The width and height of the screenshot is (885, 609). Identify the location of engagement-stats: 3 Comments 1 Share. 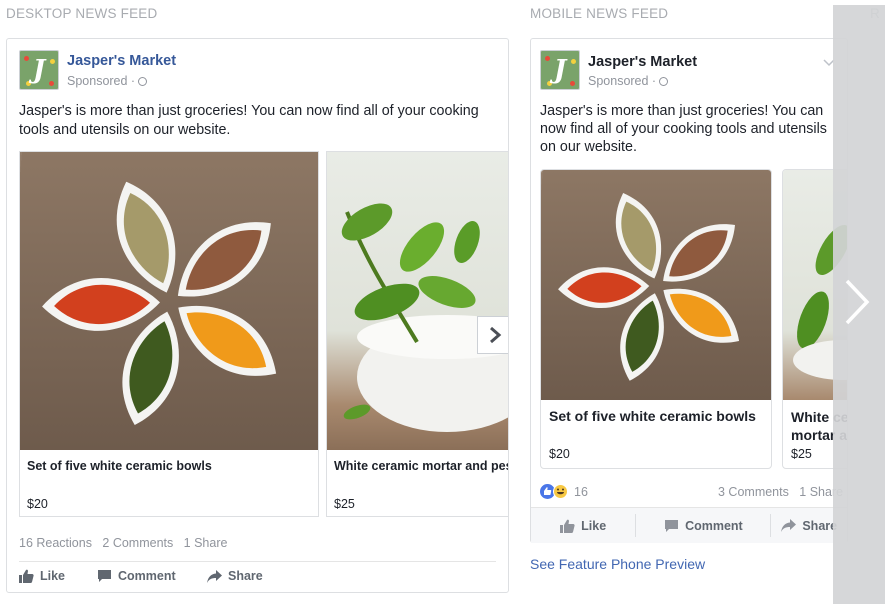
(780, 492).